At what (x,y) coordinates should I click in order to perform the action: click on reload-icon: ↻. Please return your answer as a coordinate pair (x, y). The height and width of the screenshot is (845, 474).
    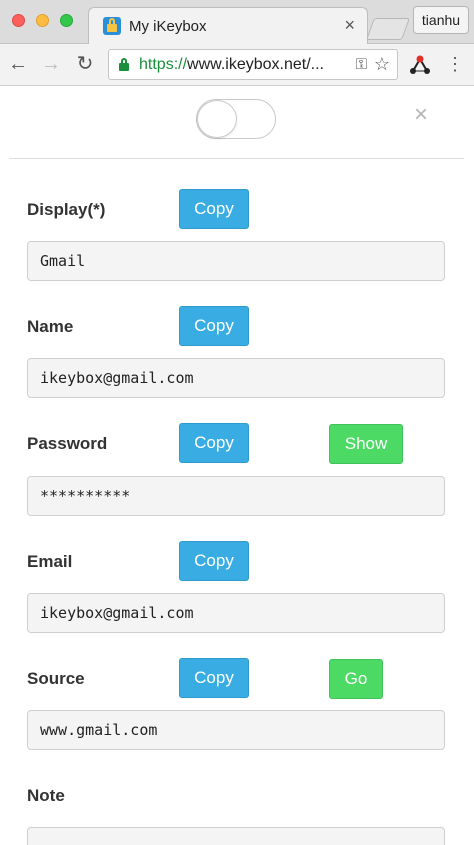
    Looking at the image, I should click on (85, 64).